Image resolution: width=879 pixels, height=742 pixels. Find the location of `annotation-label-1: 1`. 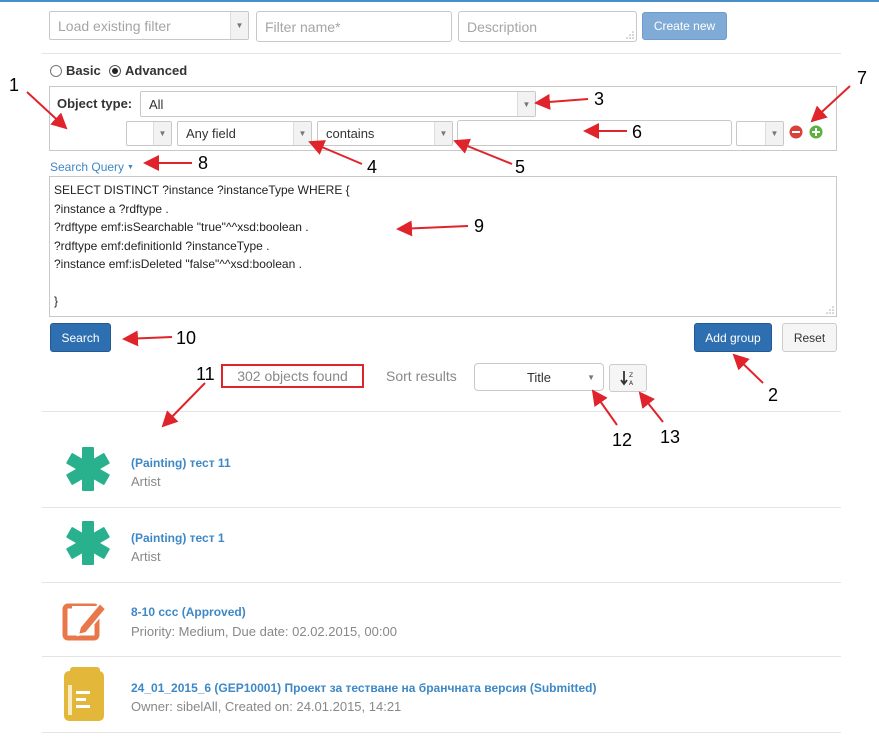

annotation-label-1: 1 is located at coordinates (14, 85).